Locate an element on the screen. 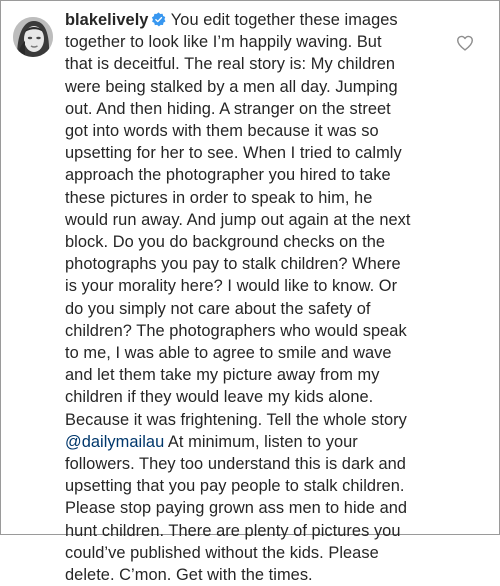  mention-link-dailymailau: @dailymailau is located at coordinates (114, 442).